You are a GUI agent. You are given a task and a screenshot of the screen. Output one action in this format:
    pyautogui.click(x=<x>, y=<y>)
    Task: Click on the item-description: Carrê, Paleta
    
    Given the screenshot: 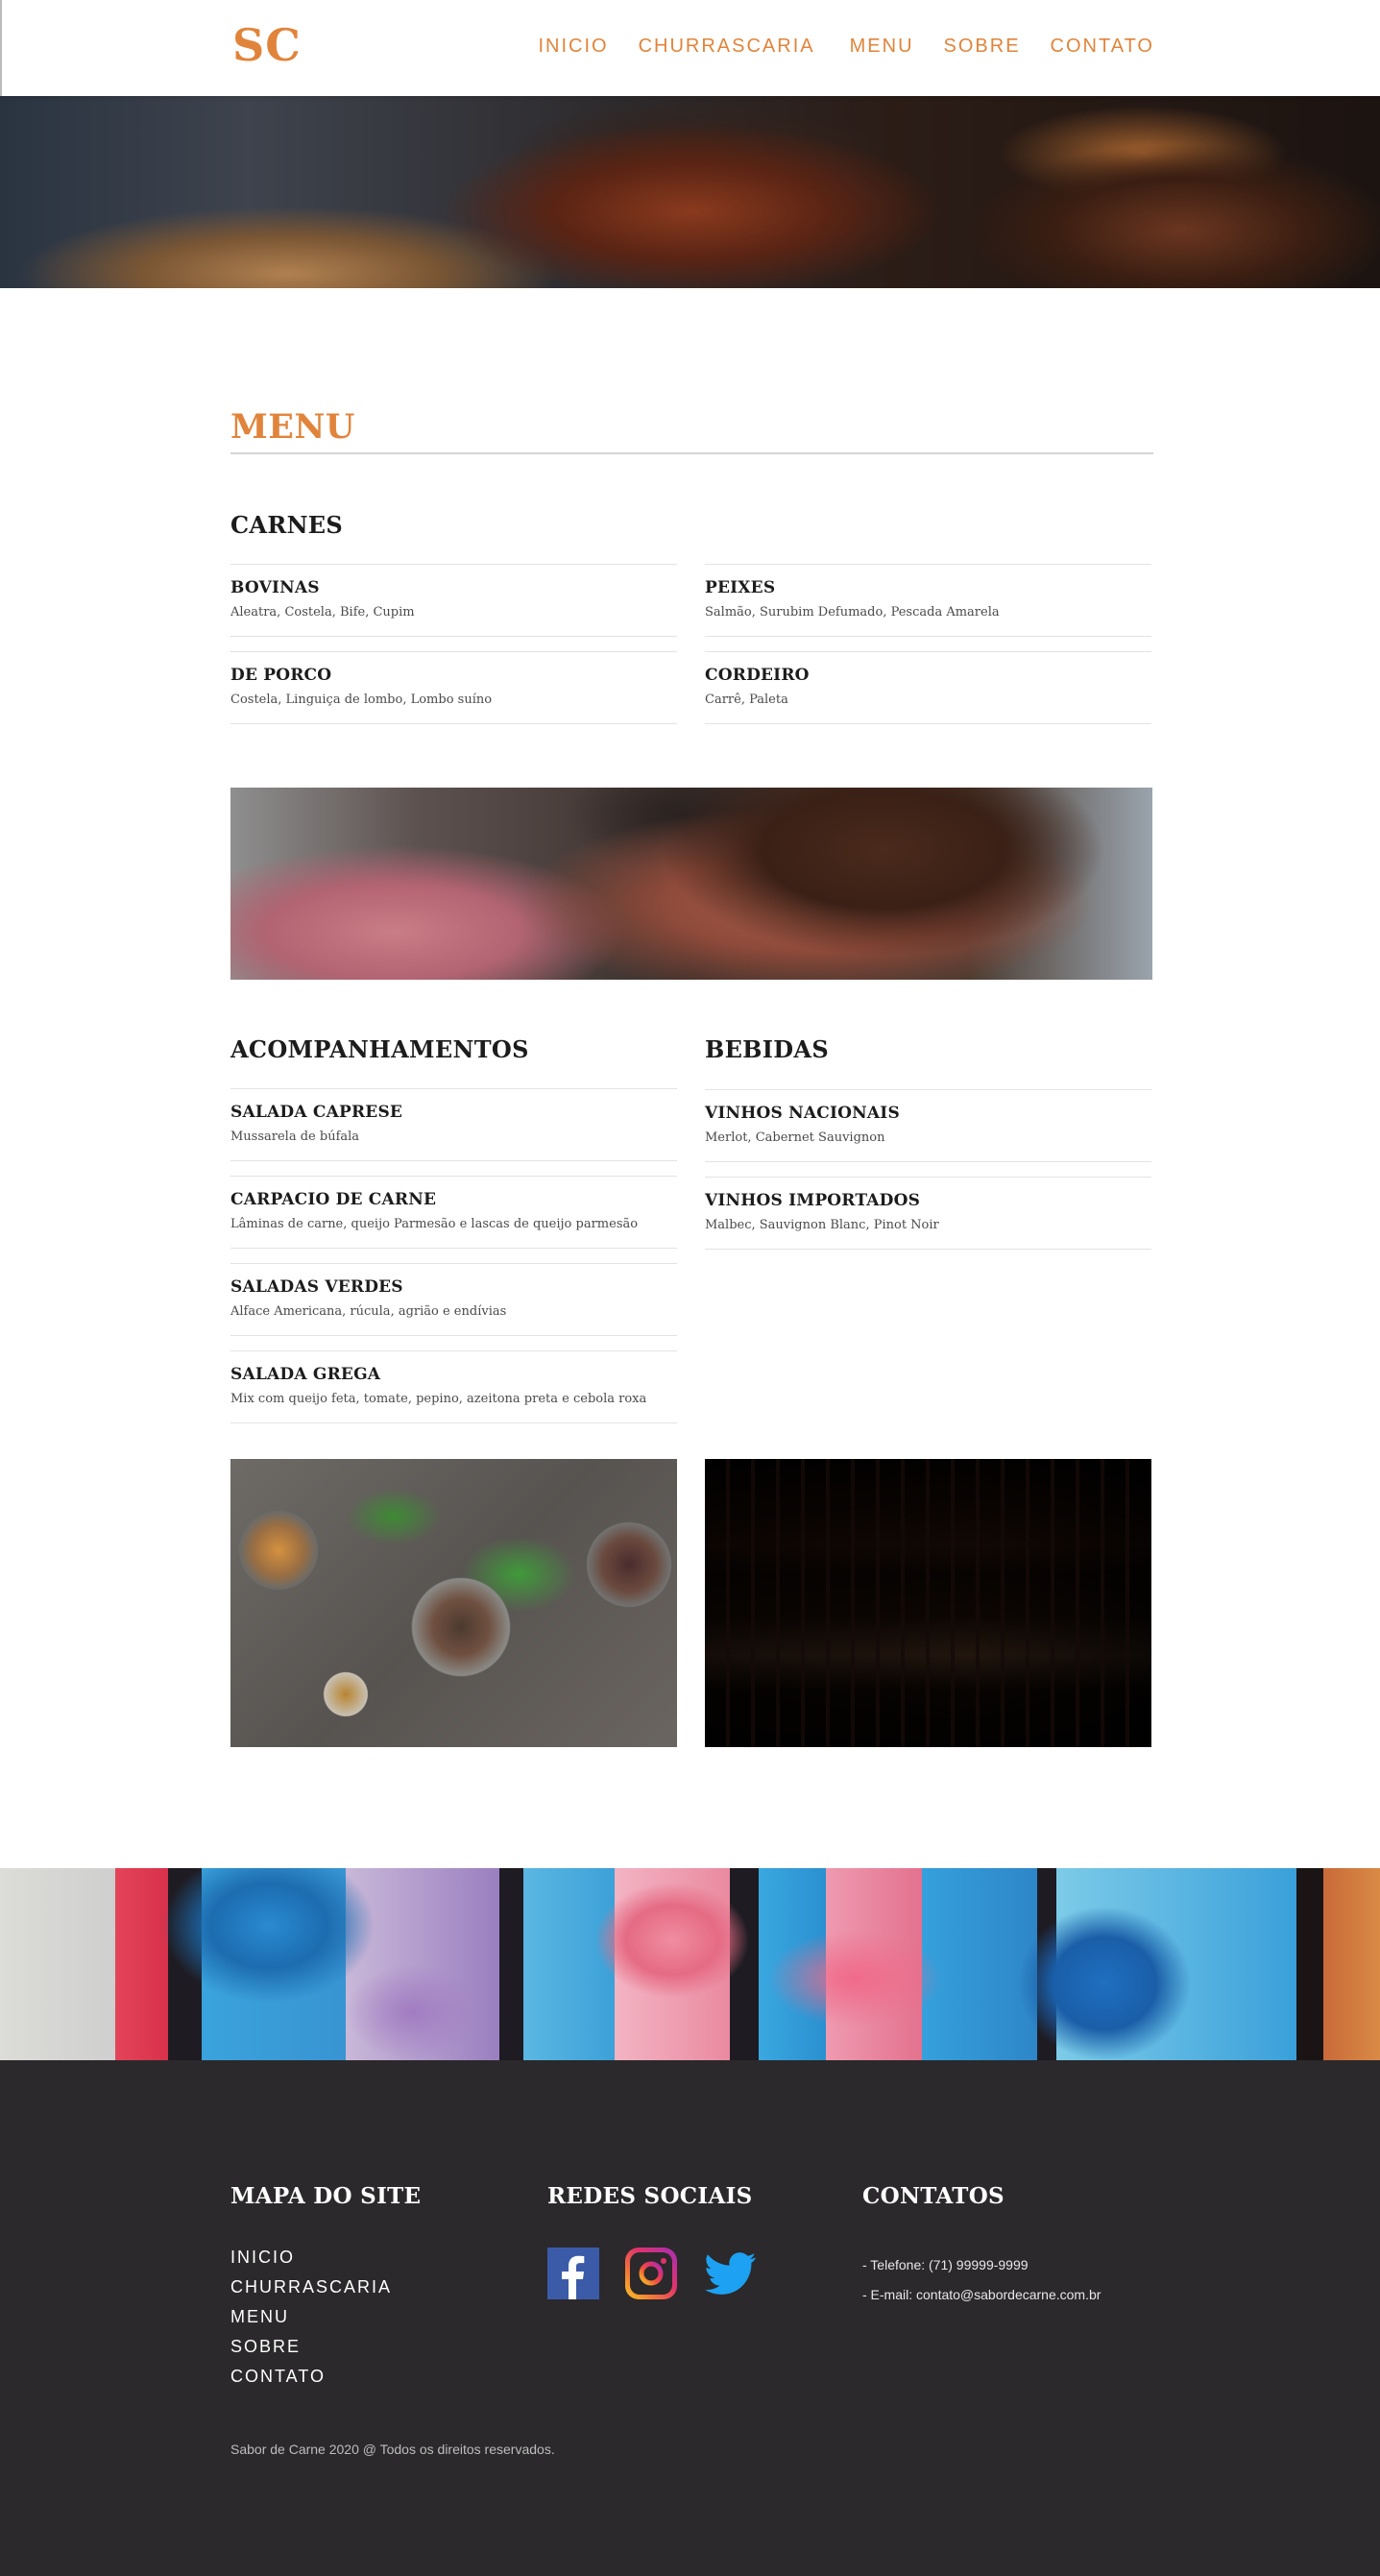 What is the action you would take?
    pyautogui.click(x=747, y=700)
    